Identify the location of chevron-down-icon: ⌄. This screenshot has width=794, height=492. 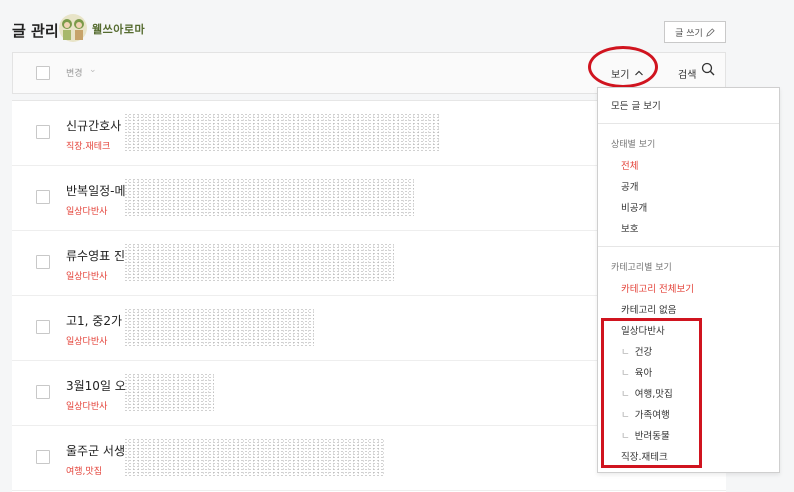
(93, 70).